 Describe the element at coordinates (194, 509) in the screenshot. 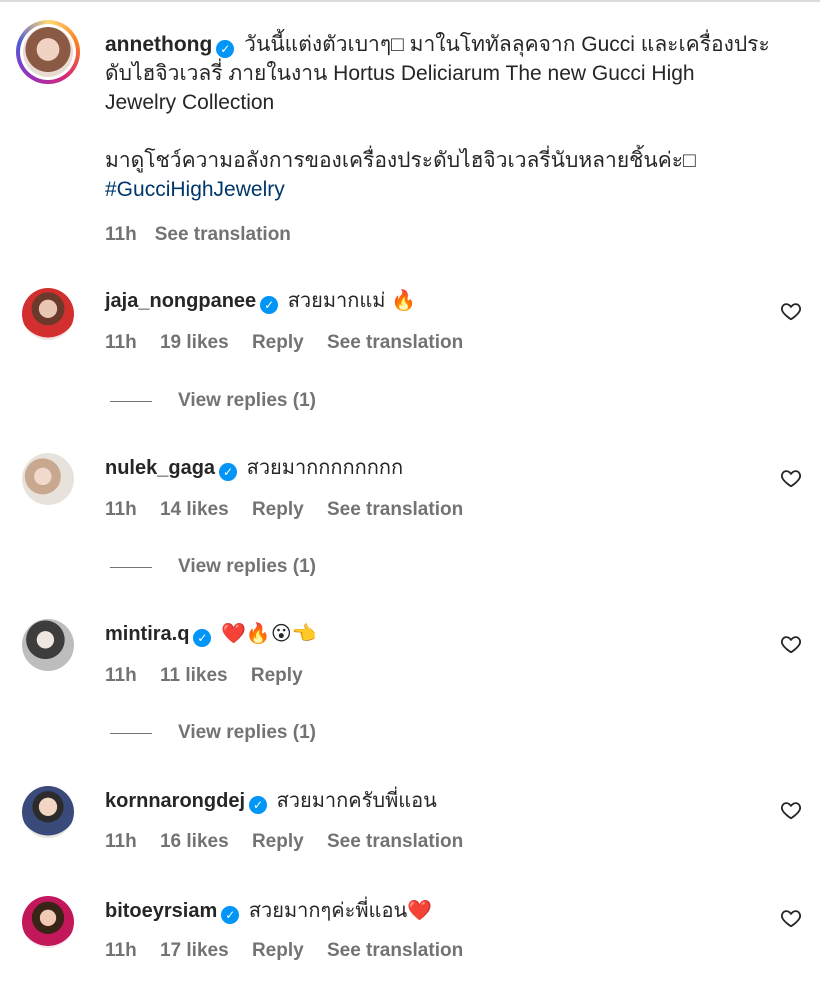

I see `comment-likes: 14 likes` at that location.